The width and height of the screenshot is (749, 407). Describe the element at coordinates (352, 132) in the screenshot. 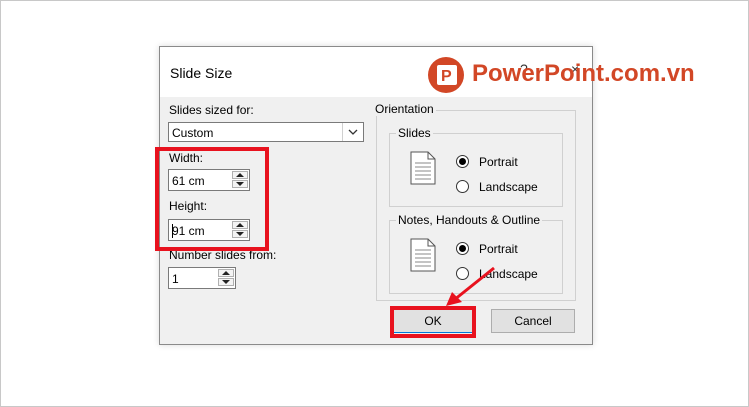

I see `chevron-down-icon` at that location.